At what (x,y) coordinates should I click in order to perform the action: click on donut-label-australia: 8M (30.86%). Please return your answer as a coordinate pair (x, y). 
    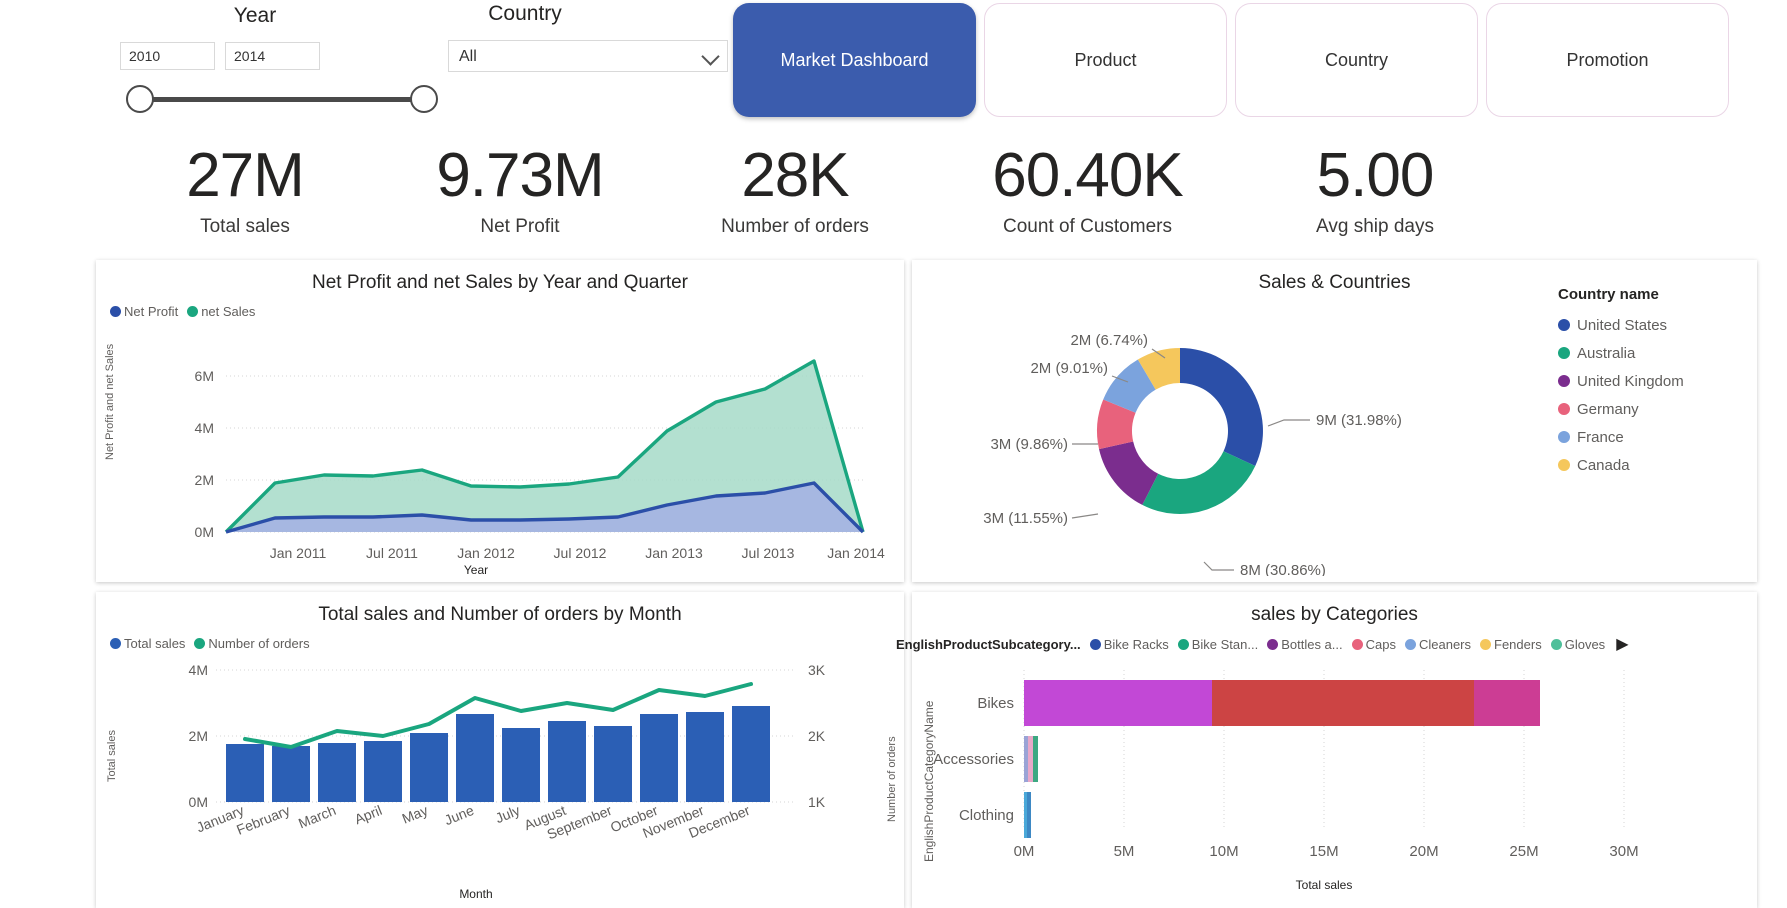
    Looking at the image, I should click on (1283, 569).